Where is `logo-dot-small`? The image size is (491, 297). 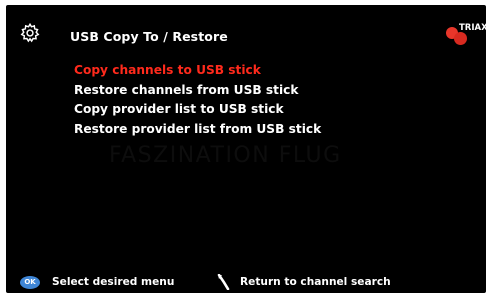
logo-dot-small is located at coordinates (460, 38).